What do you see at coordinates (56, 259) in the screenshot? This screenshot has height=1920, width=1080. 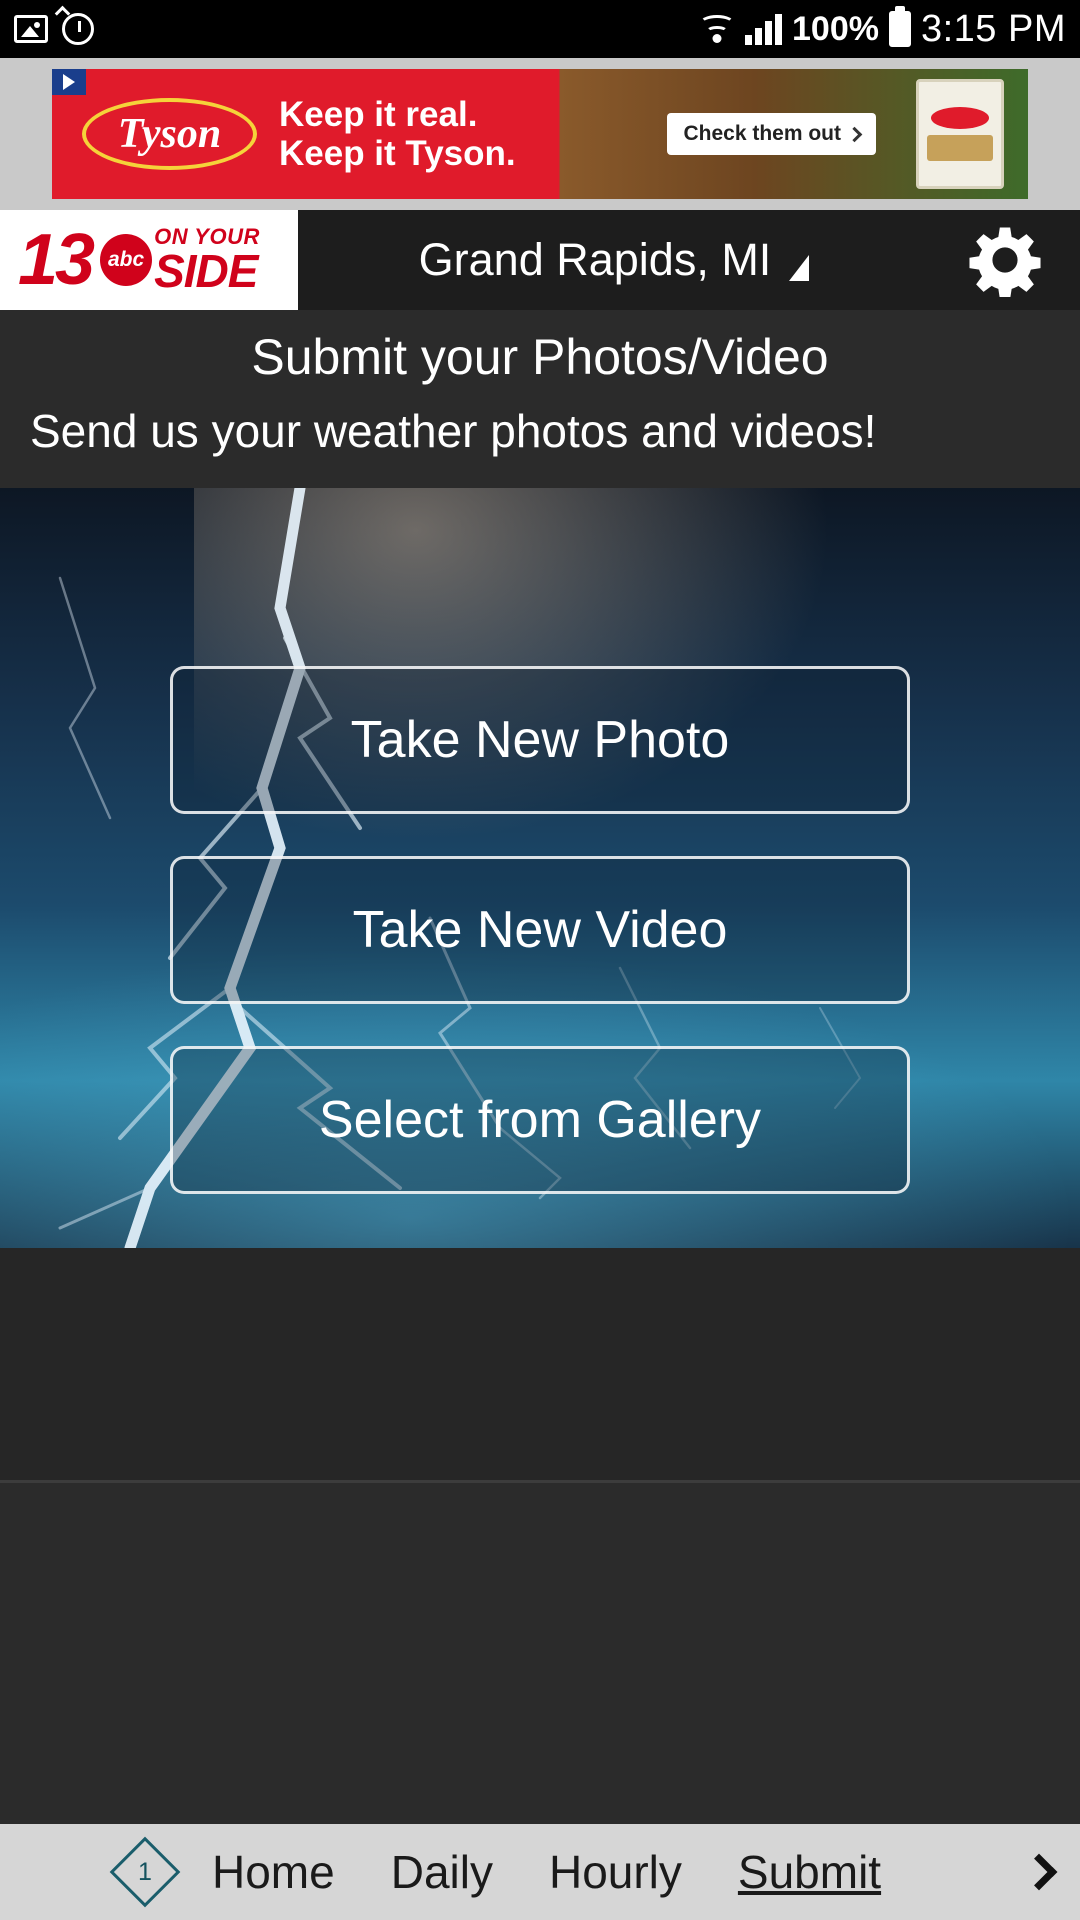 I see `logo-number: 13` at bounding box center [56, 259].